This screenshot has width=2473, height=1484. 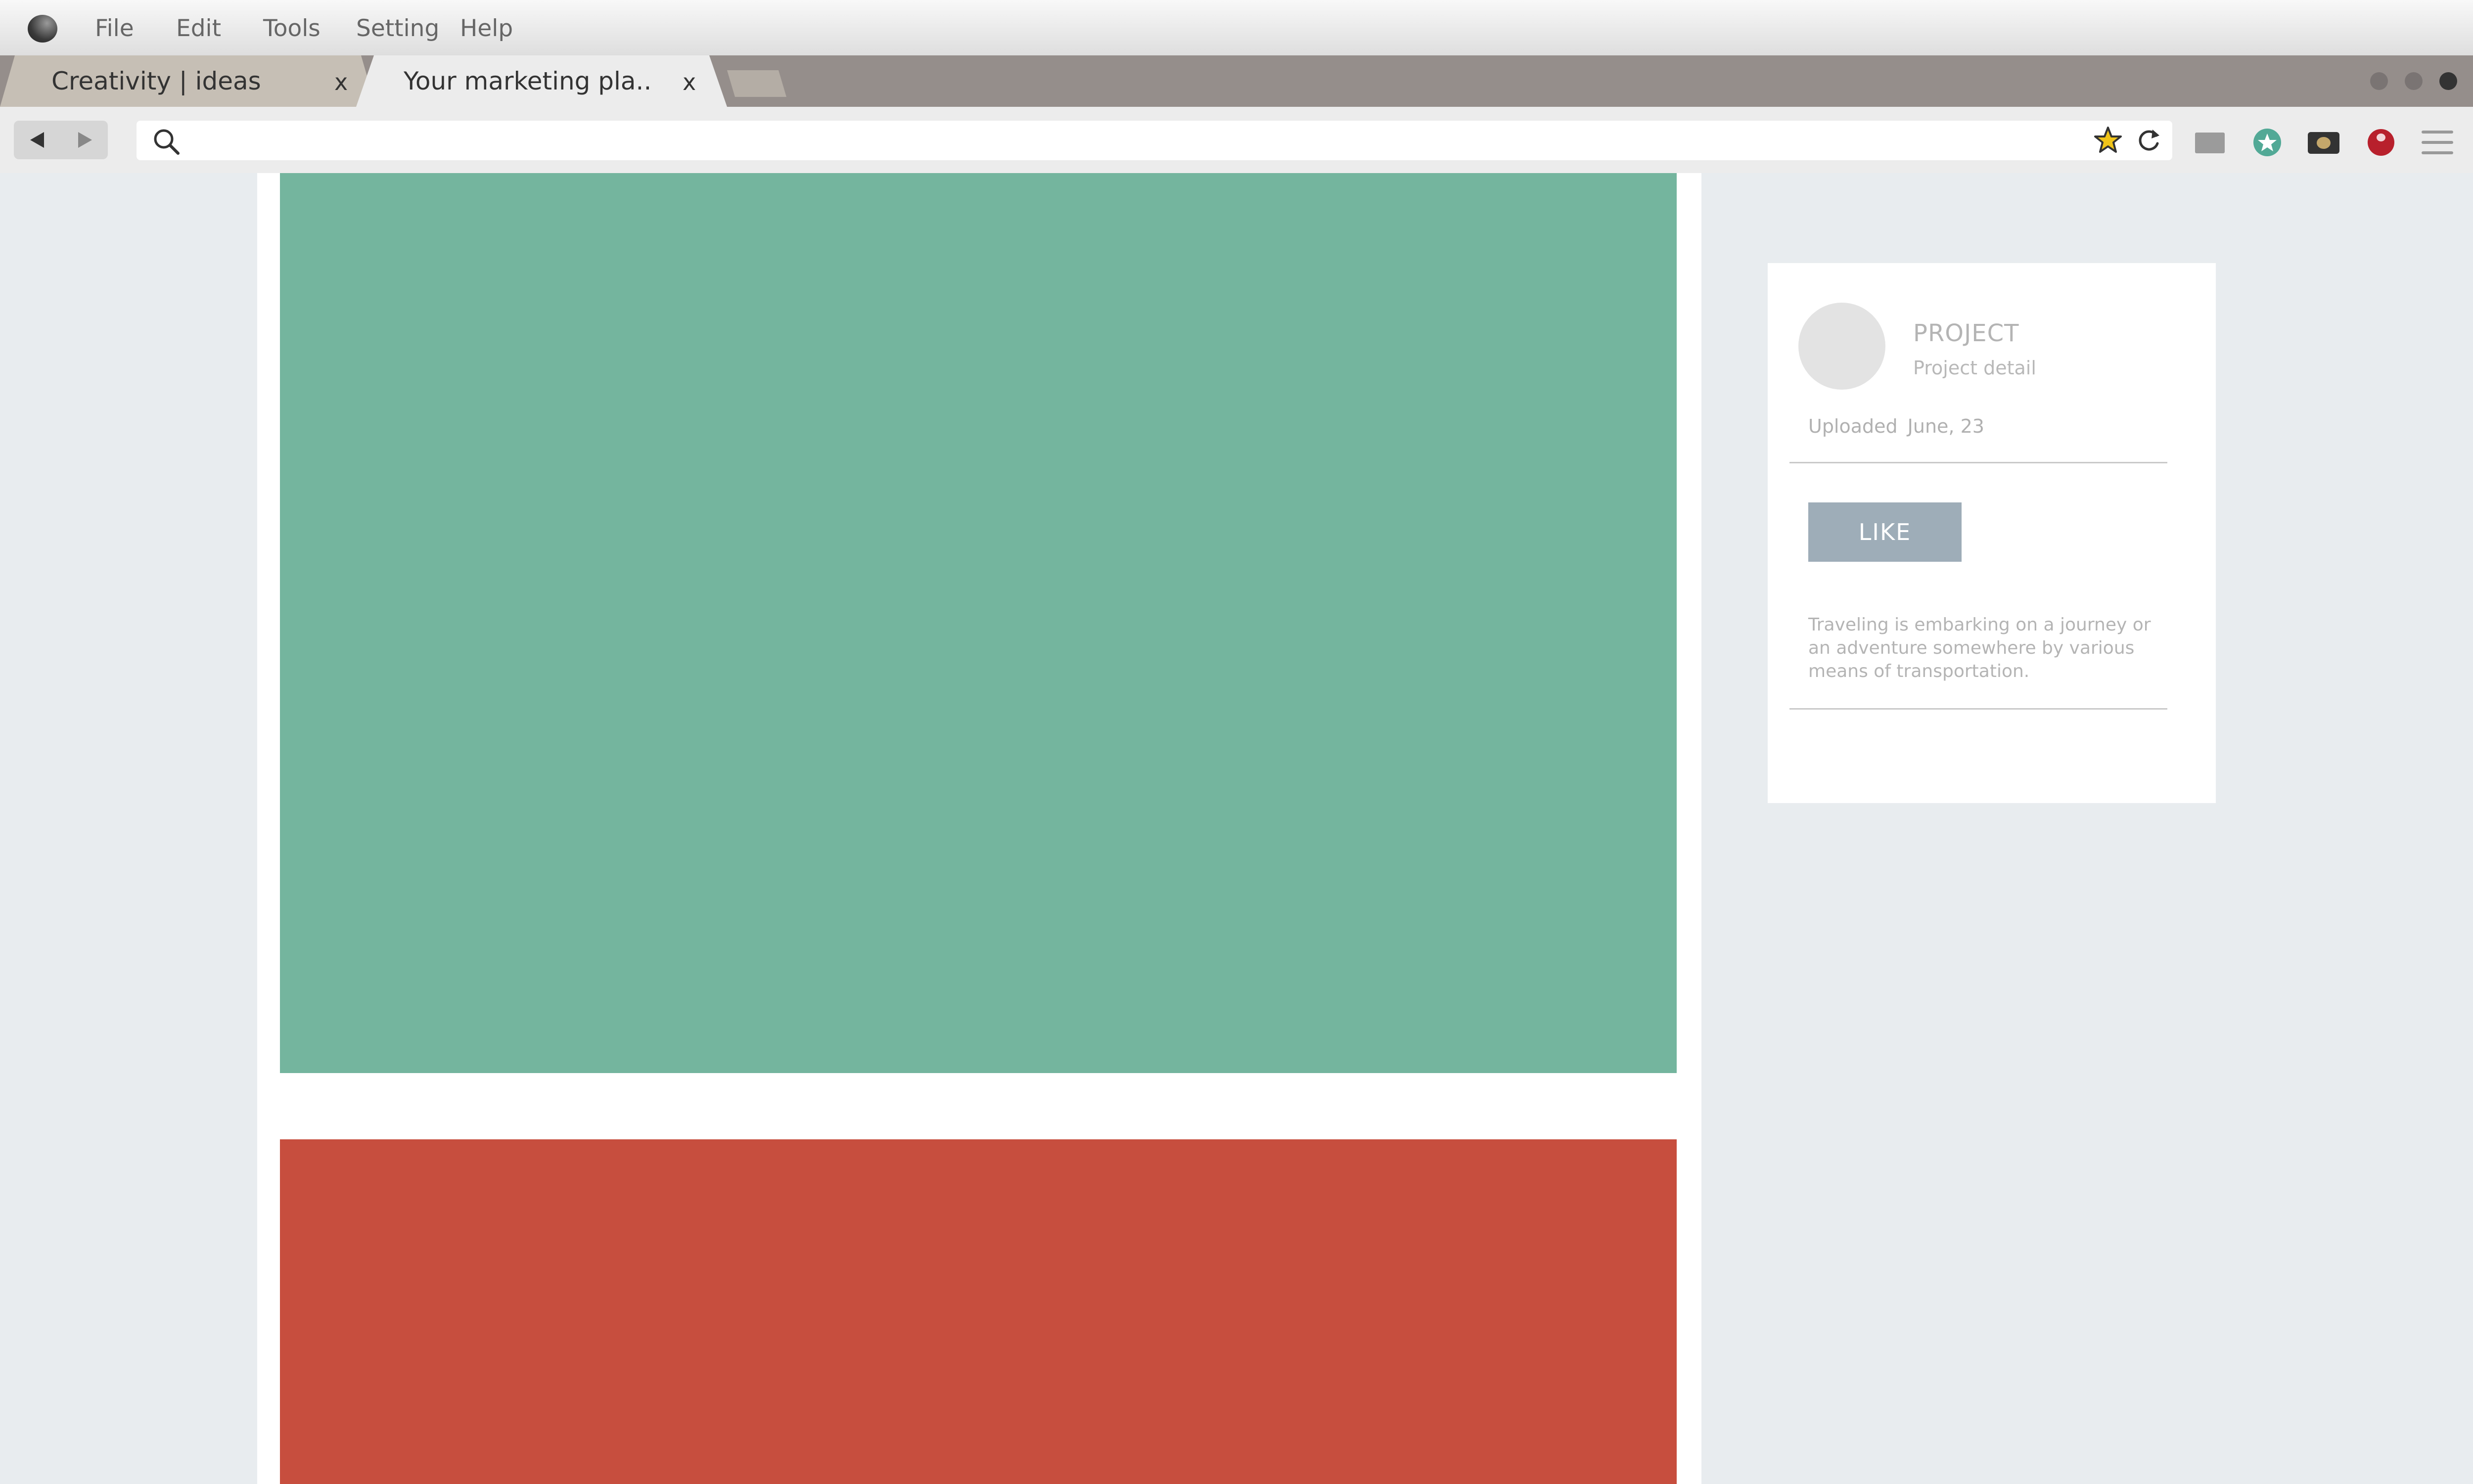 What do you see at coordinates (2381, 142) in the screenshot?
I see `red-circle-icon` at bounding box center [2381, 142].